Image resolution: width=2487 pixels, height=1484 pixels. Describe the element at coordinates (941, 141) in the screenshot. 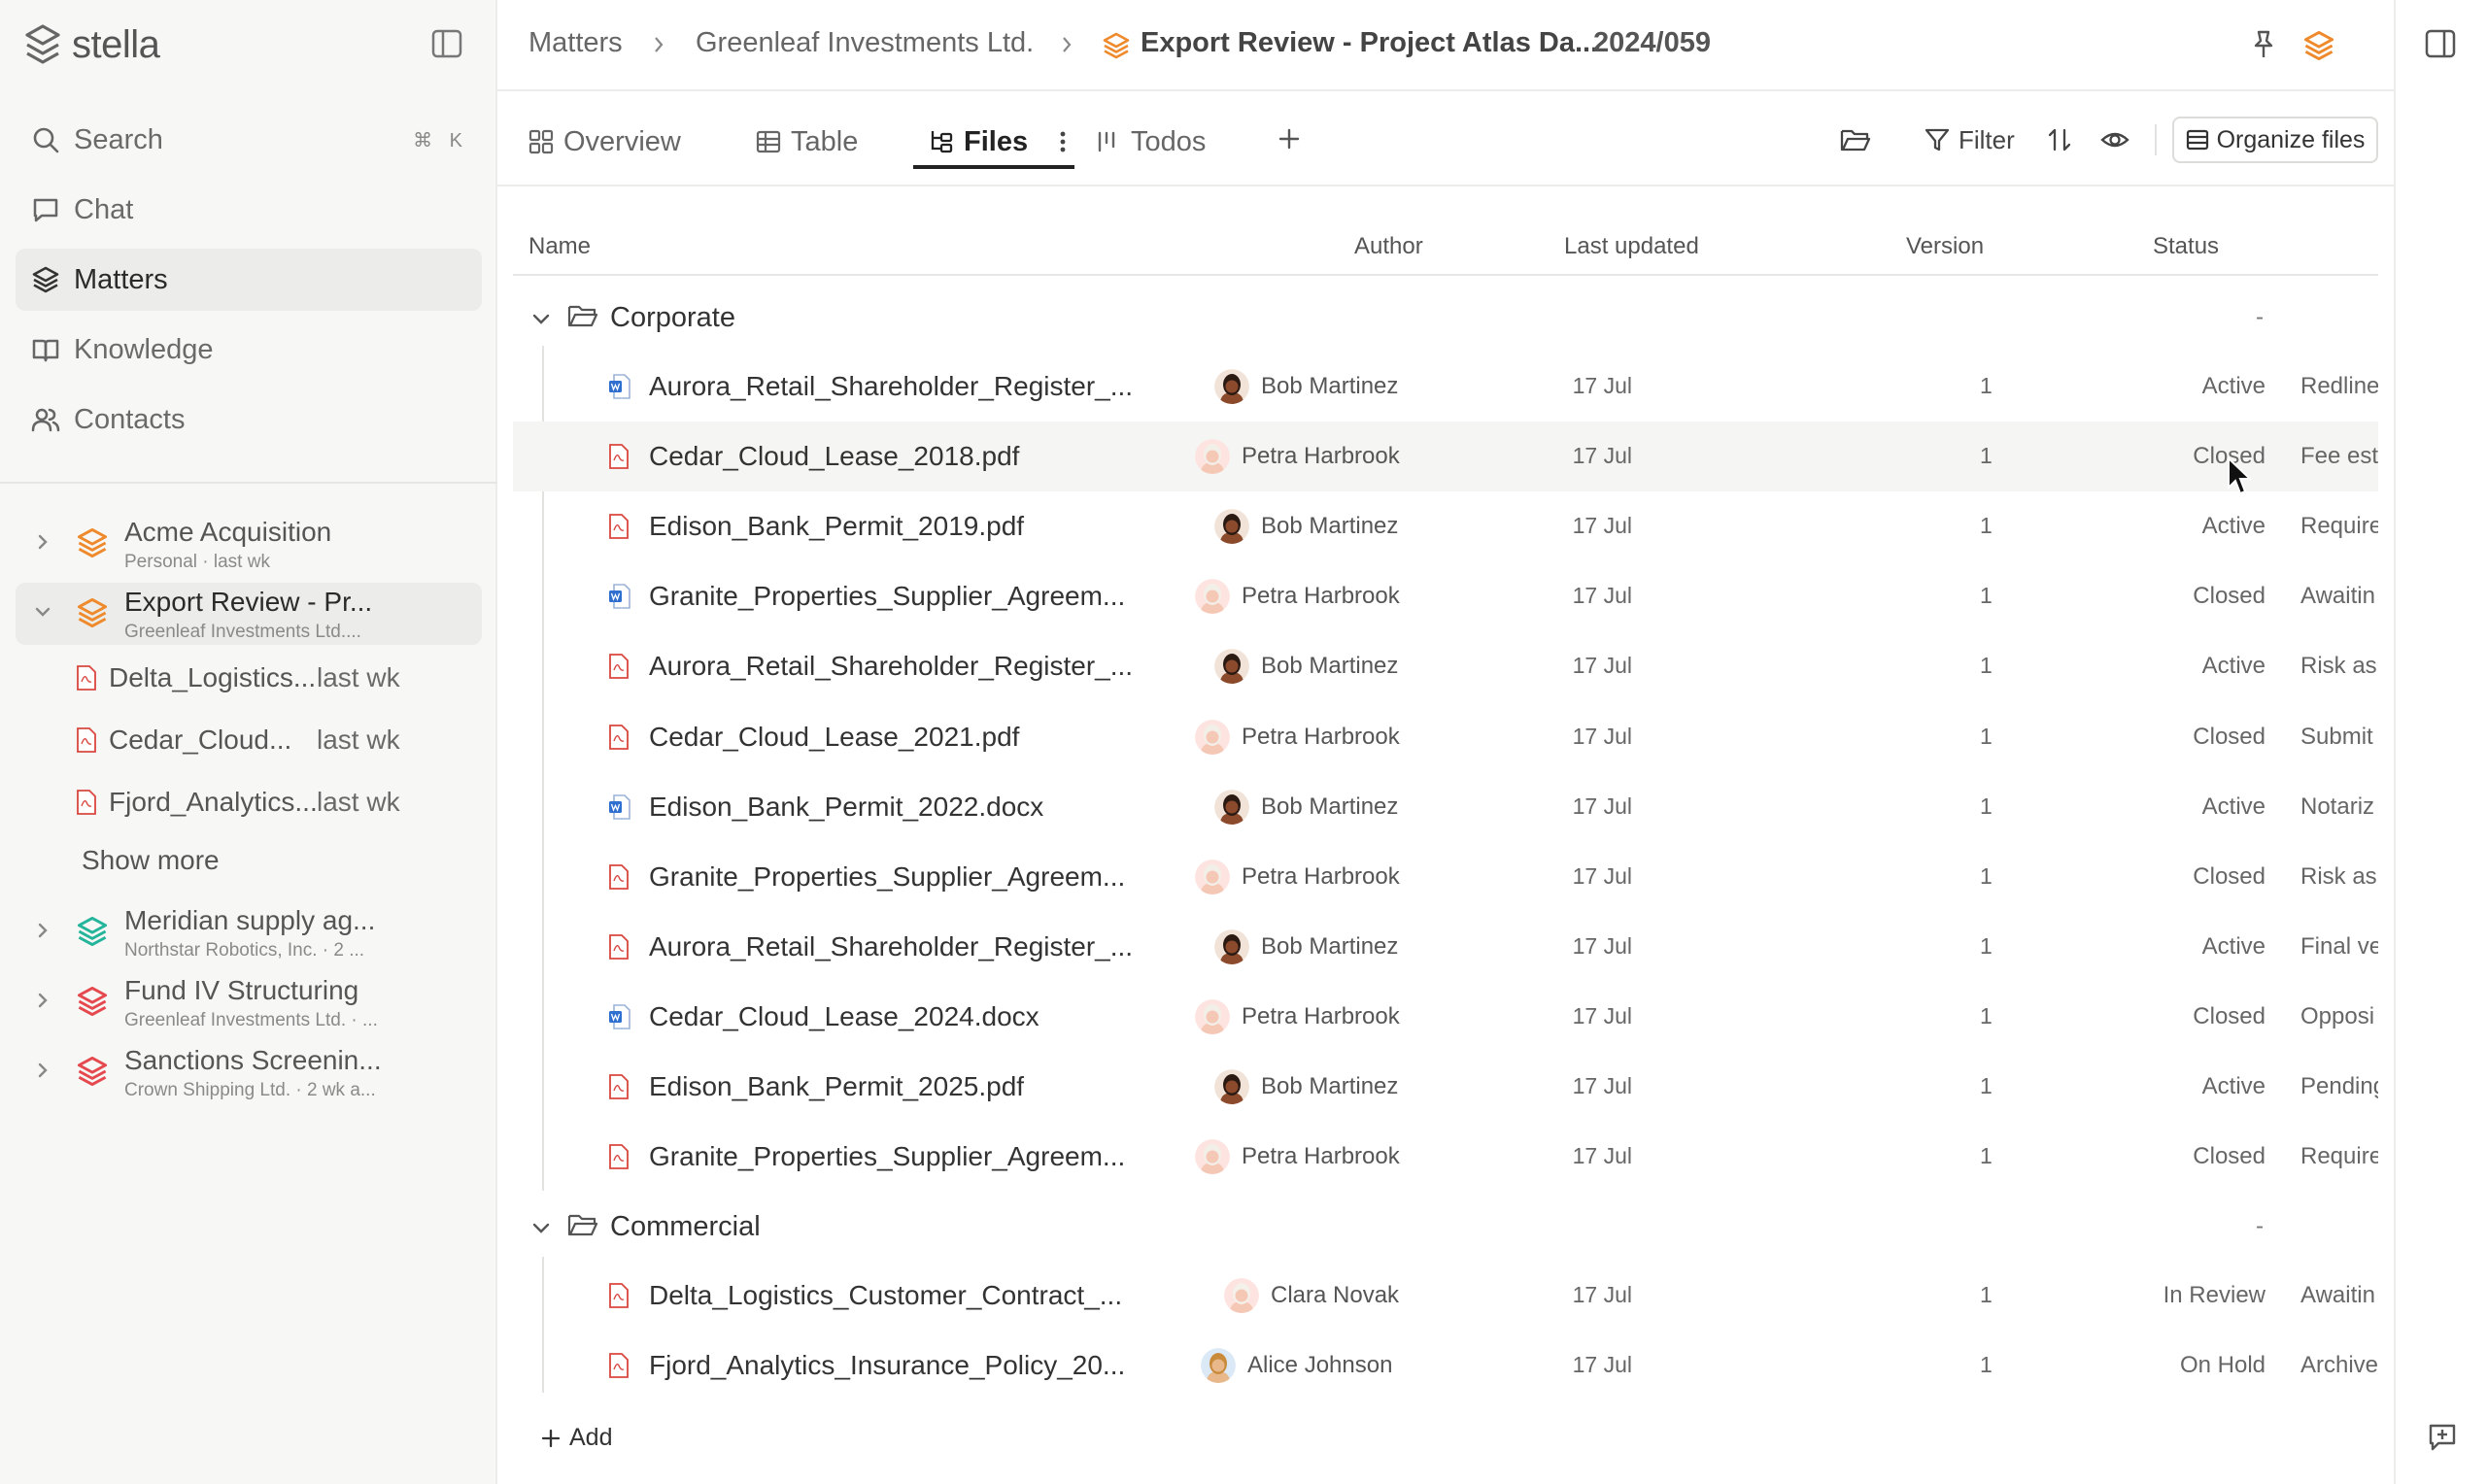

I see `file-tree-icon` at that location.